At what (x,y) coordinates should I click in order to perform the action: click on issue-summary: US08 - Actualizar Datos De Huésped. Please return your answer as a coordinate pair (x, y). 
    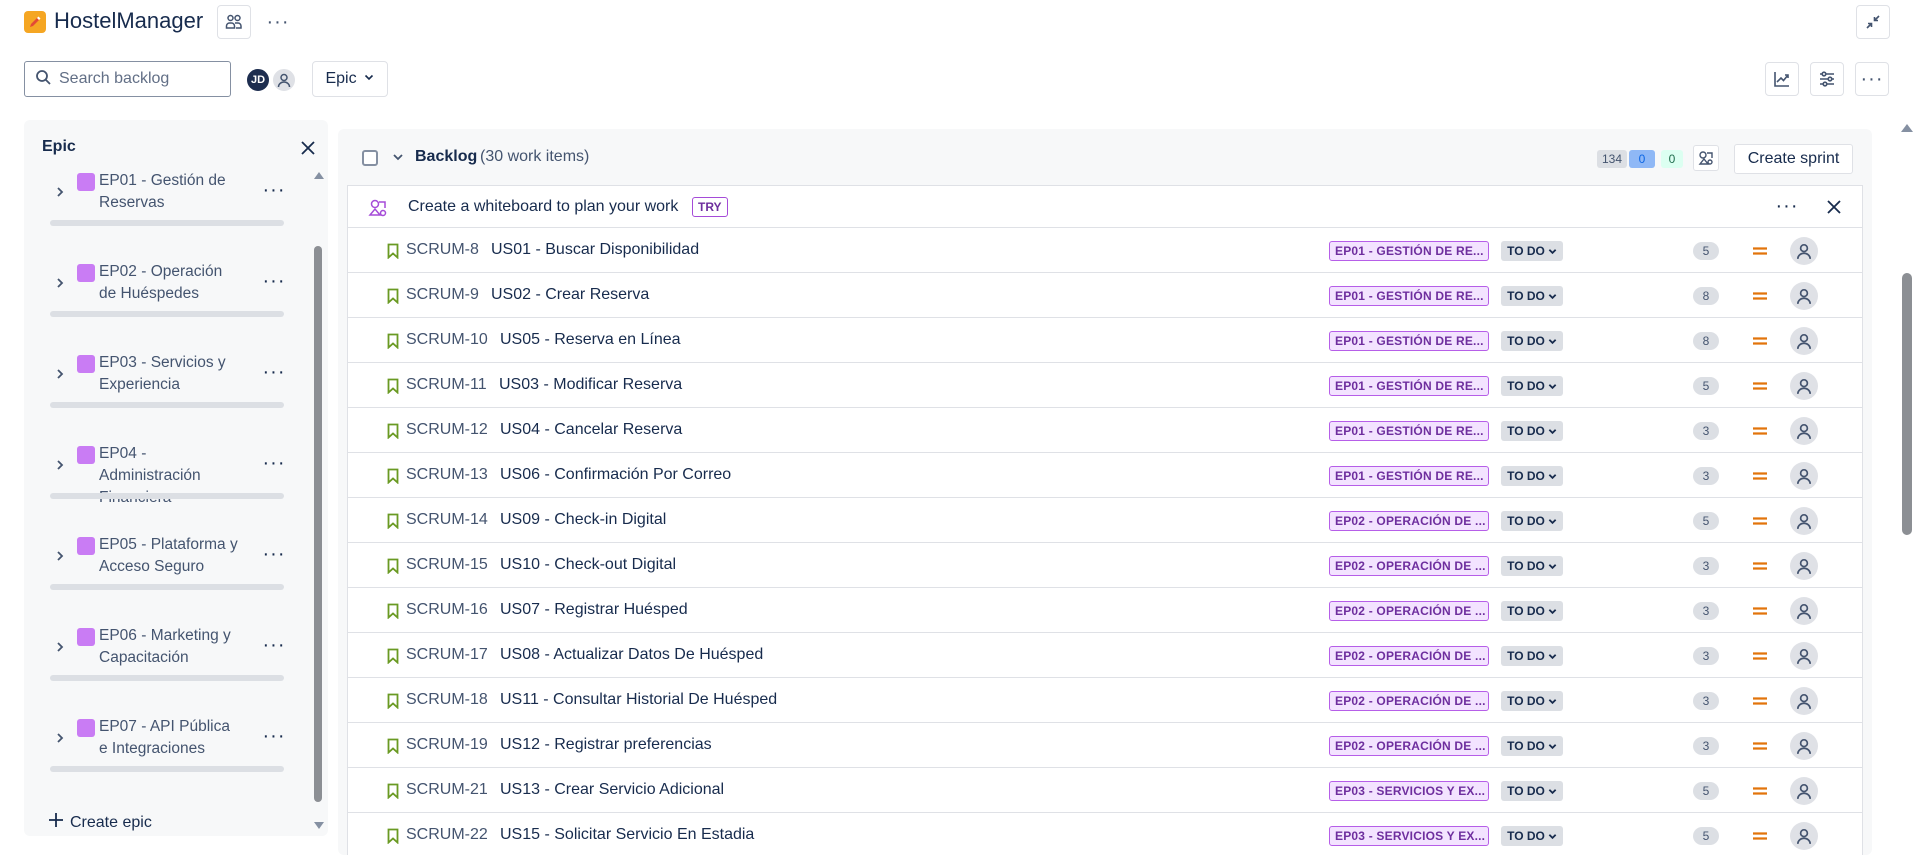
    Looking at the image, I should click on (631, 655).